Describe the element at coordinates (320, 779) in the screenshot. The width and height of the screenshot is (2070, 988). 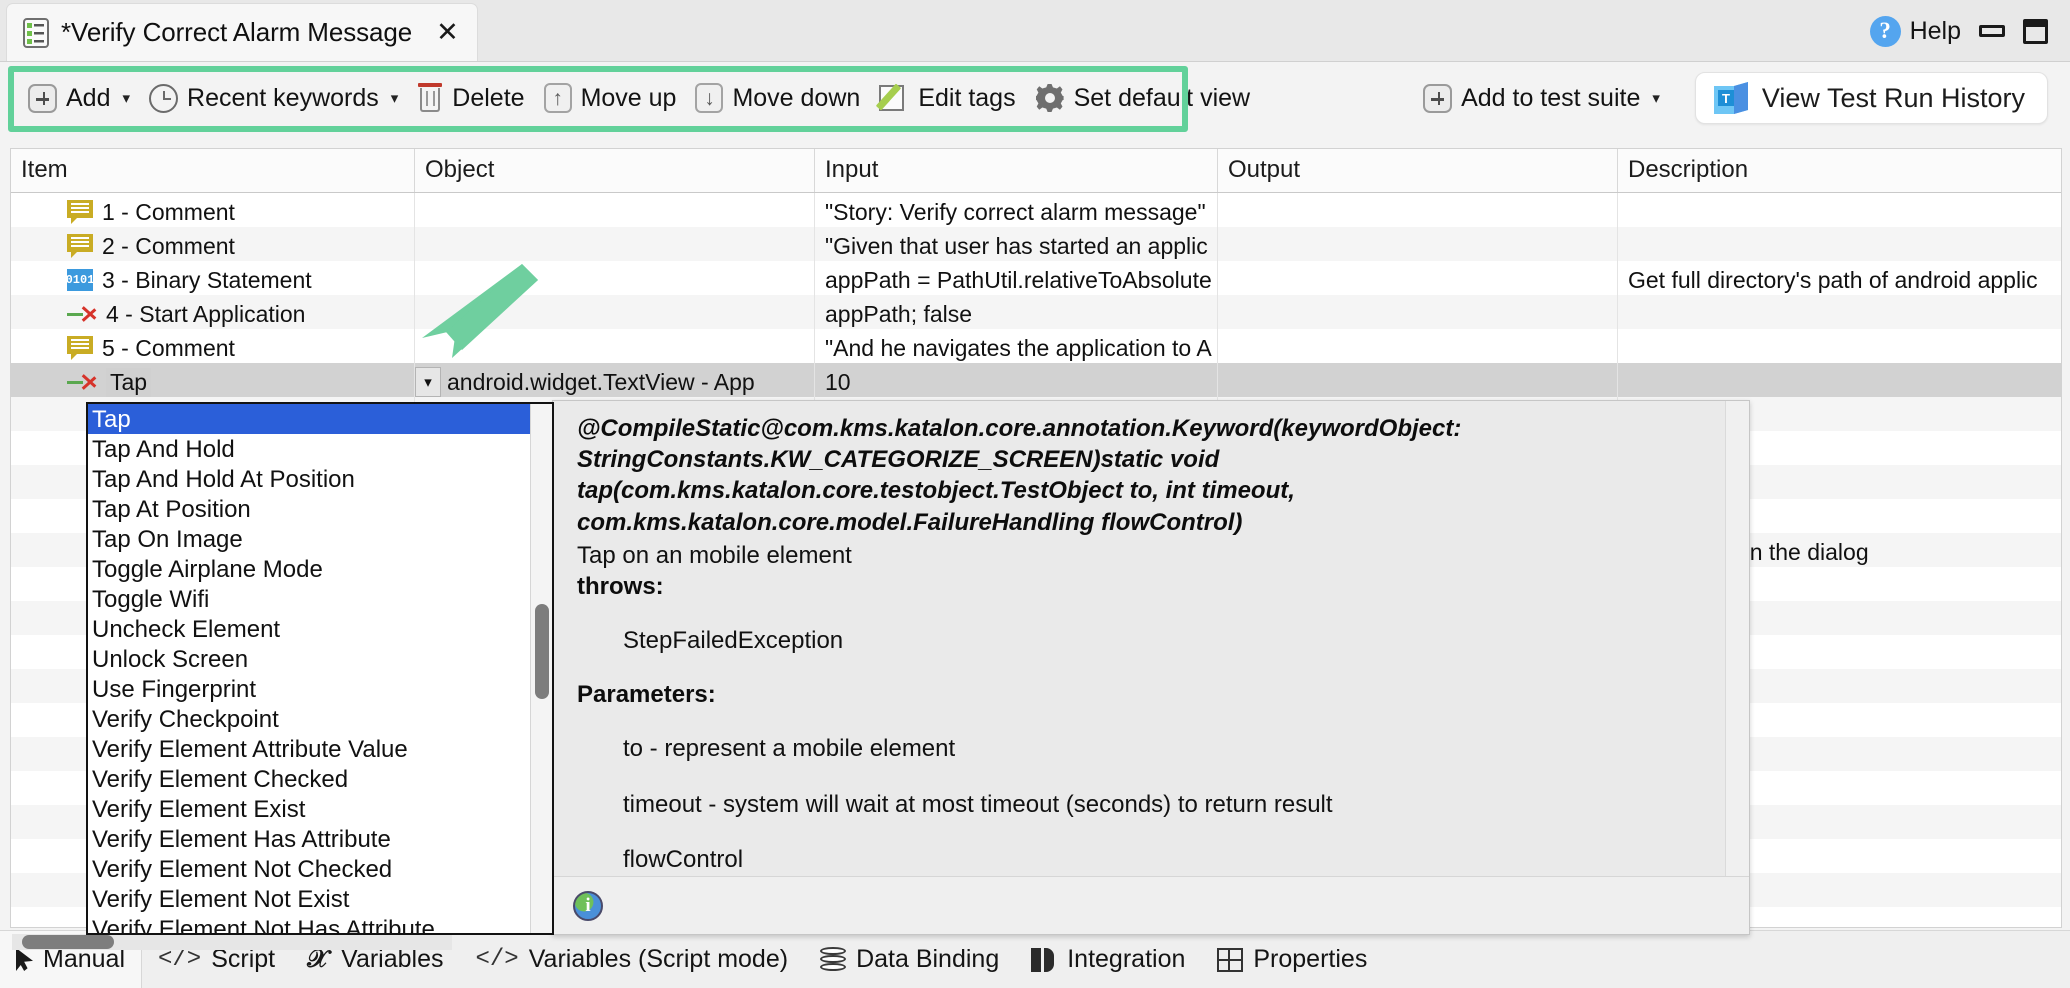
I see `keyword-option-verify-element-checked: Verify Element Checked` at that location.